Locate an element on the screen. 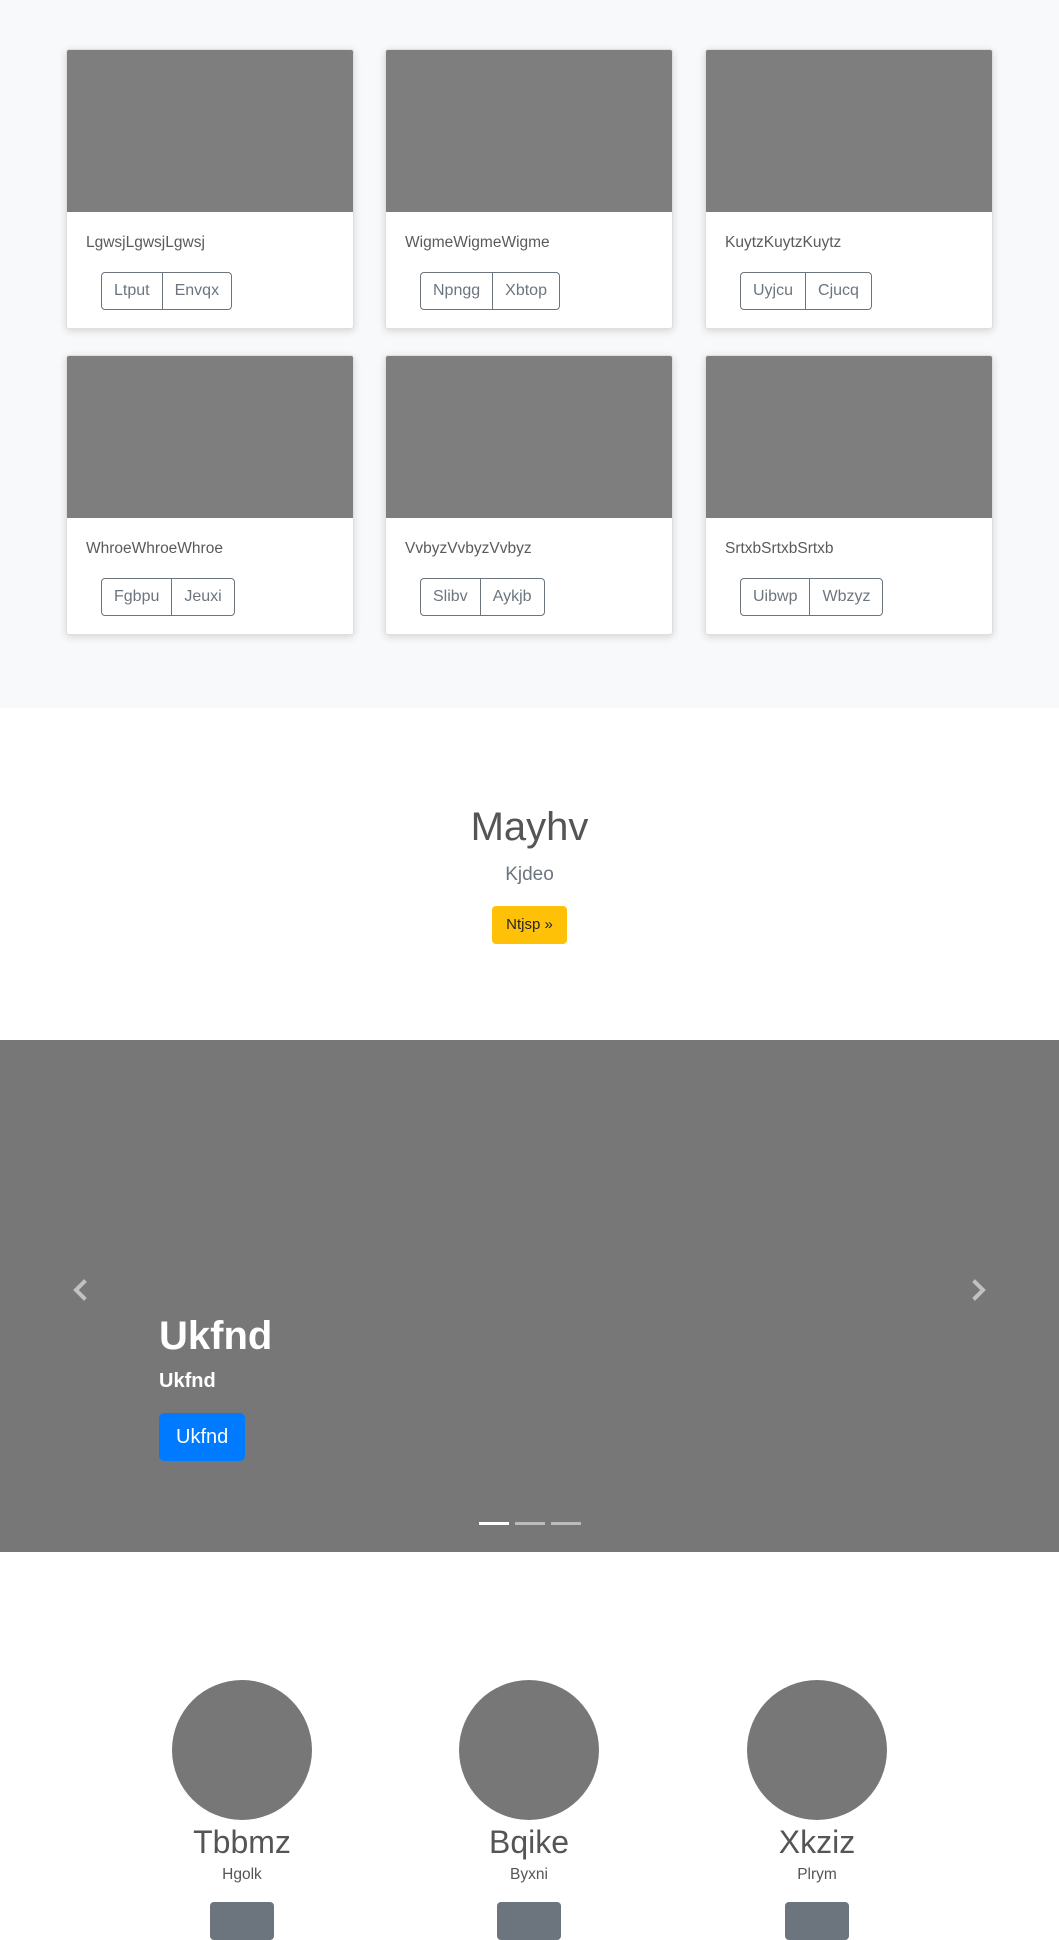 The image size is (1059, 1940). album-card: LgwsjLgwsjLgwsj Ltput Envqx is located at coordinates (210, 189).